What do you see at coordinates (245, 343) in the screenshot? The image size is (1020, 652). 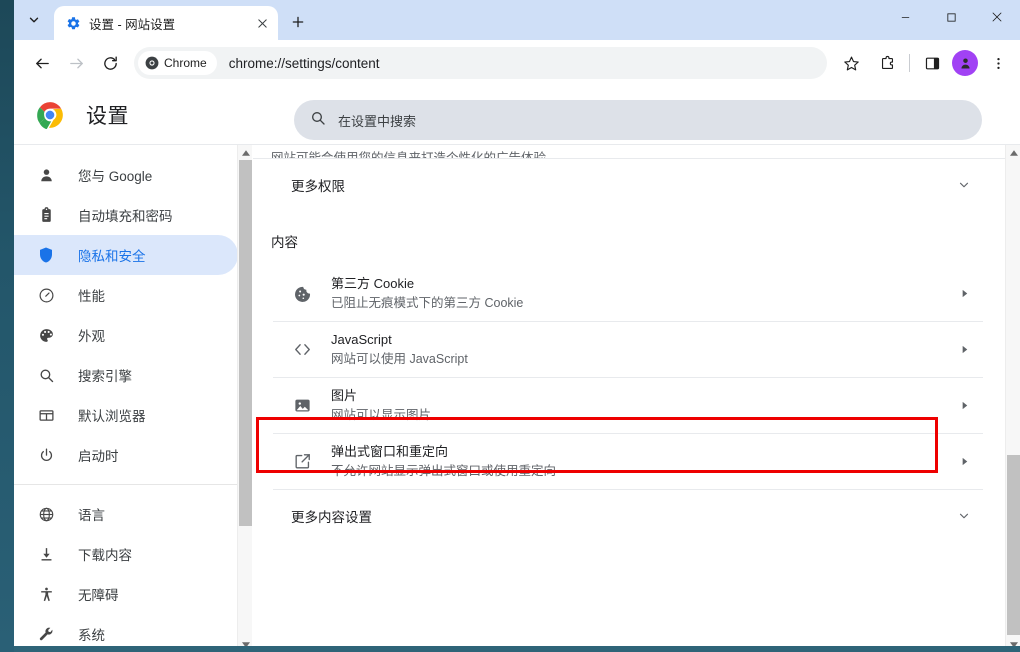 I see `sidebar-scrollbar-thumb` at bounding box center [245, 343].